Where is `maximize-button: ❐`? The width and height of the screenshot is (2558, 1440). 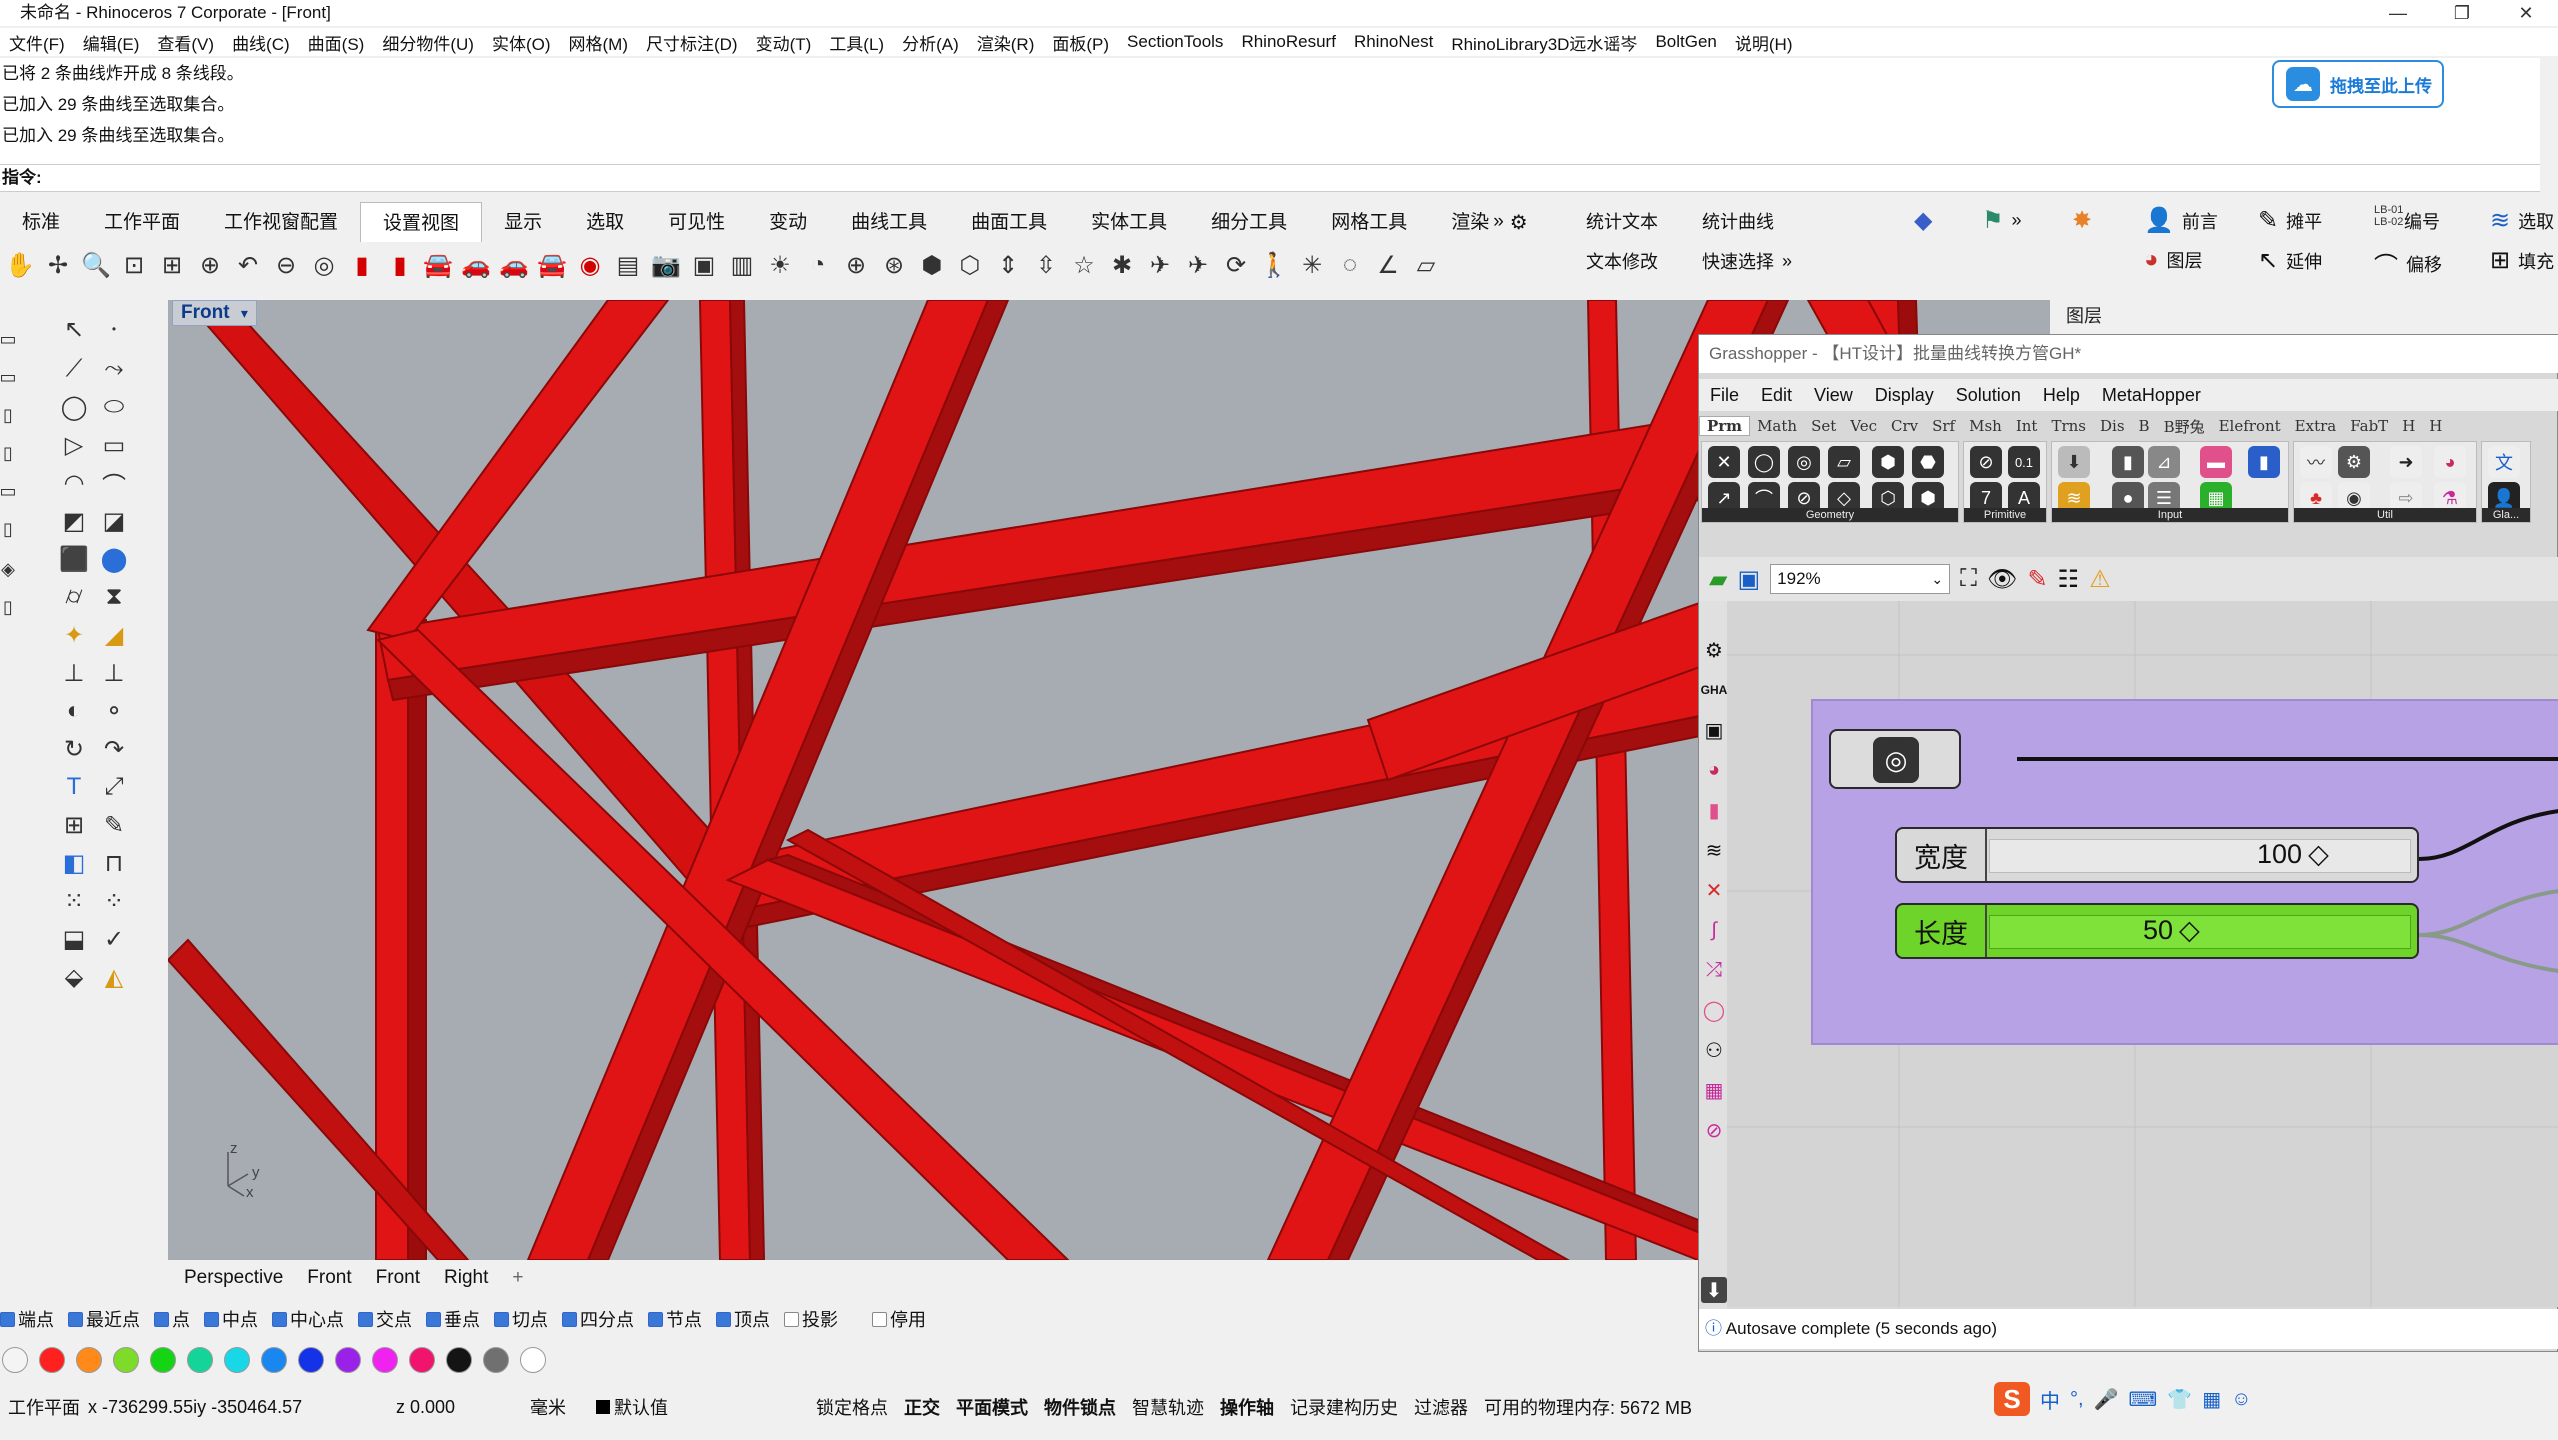
maximize-button: ❐ is located at coordinates (2462, 13).